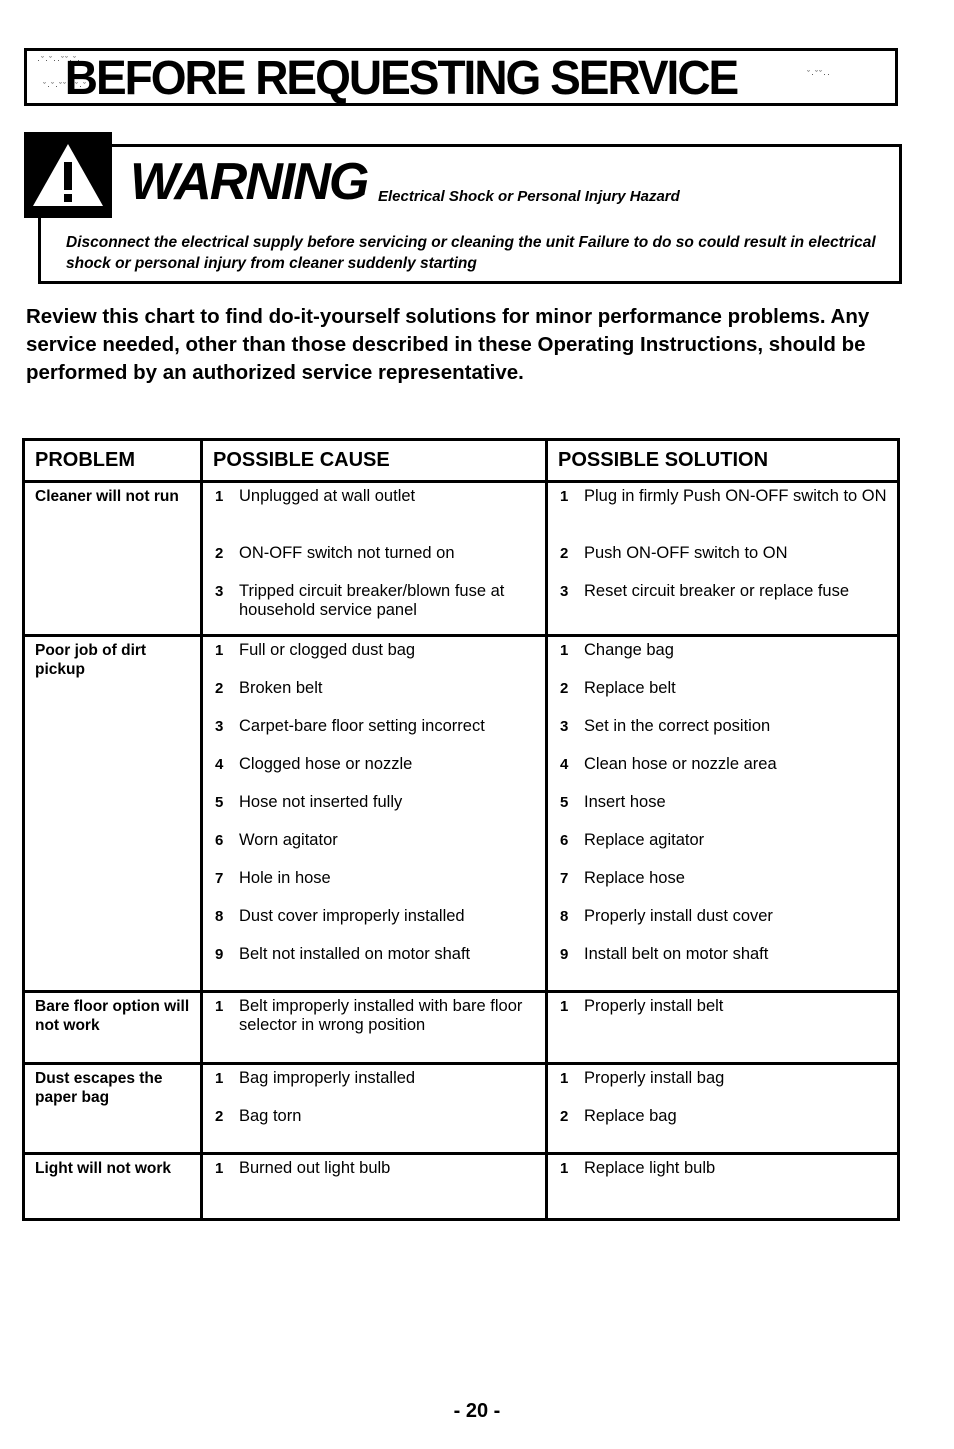 The image size is (954, 1449). I want to click on warning-label: WARNING, so click(249, 182).